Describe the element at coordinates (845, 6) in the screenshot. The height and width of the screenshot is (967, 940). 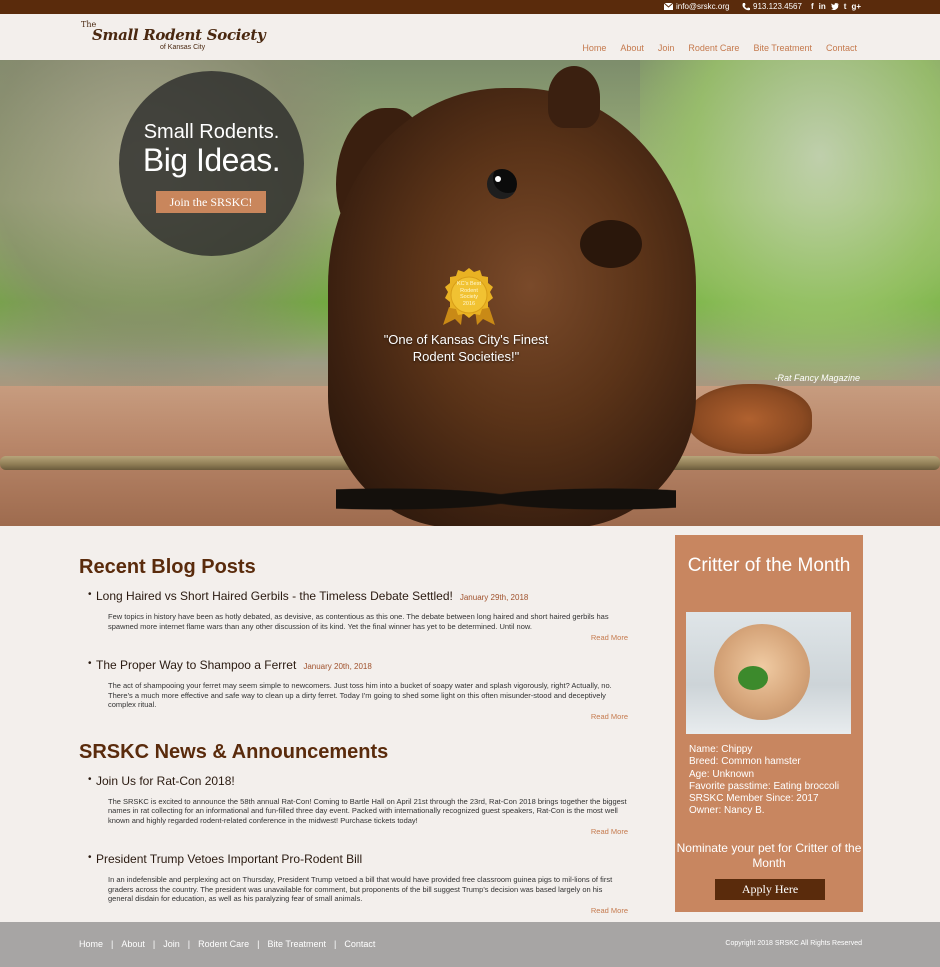
I see `tumblr-icon: t` at that location.